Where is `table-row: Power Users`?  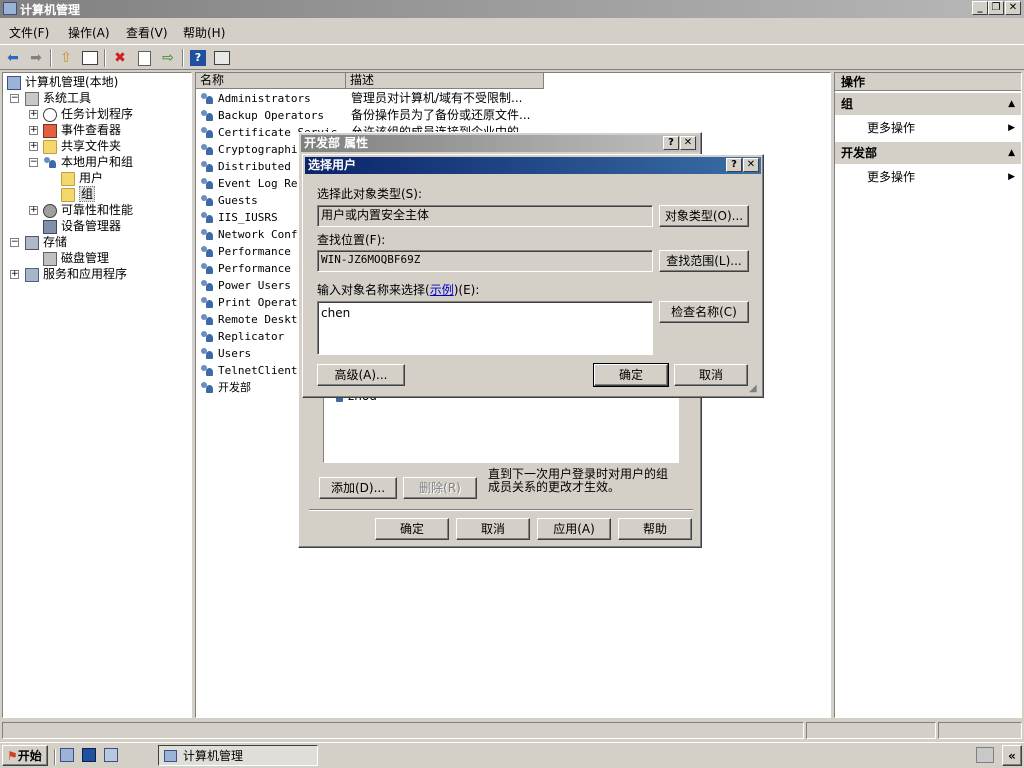
table-row: Power Users is located at coordinates (245, 285).